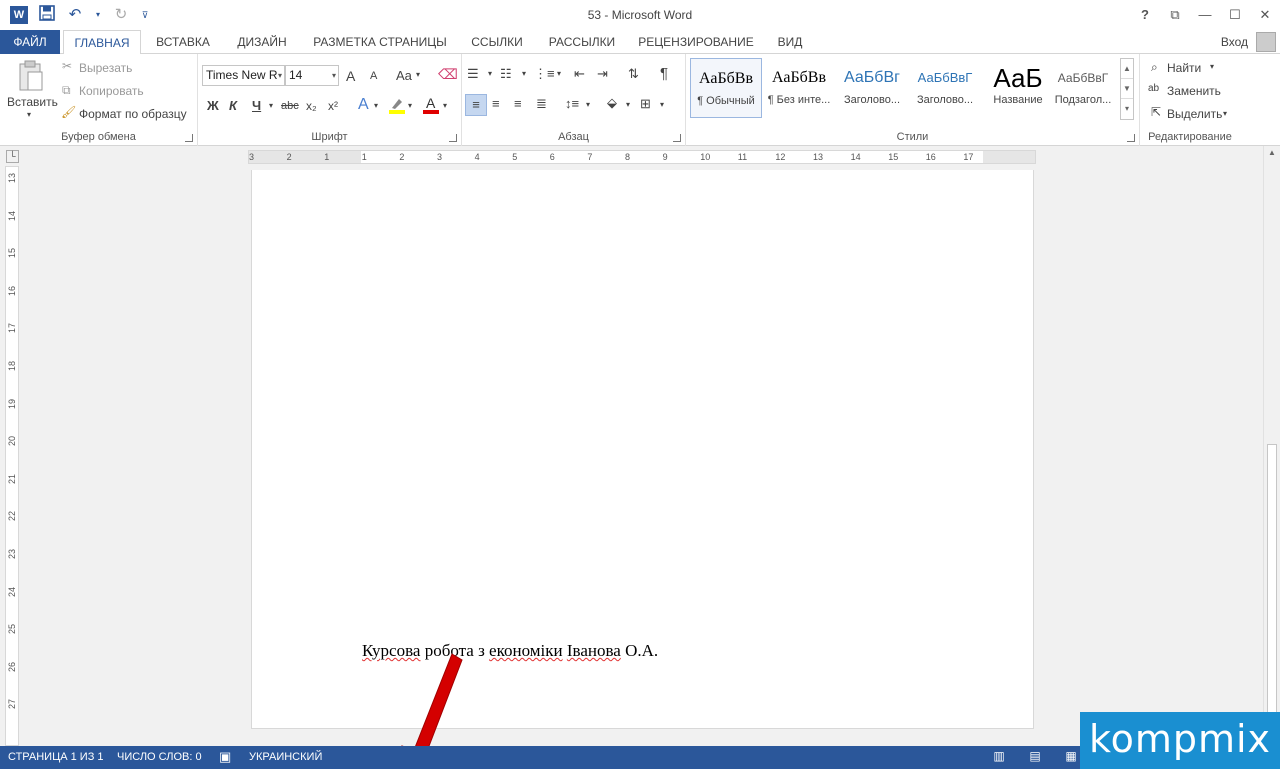  Describe the element at coordinates (1184, 68) in the screenshot. I see `find-button: Найти` at that location.